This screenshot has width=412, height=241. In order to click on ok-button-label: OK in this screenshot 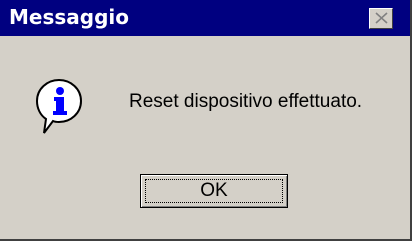, I will do `click(214, 190)`.